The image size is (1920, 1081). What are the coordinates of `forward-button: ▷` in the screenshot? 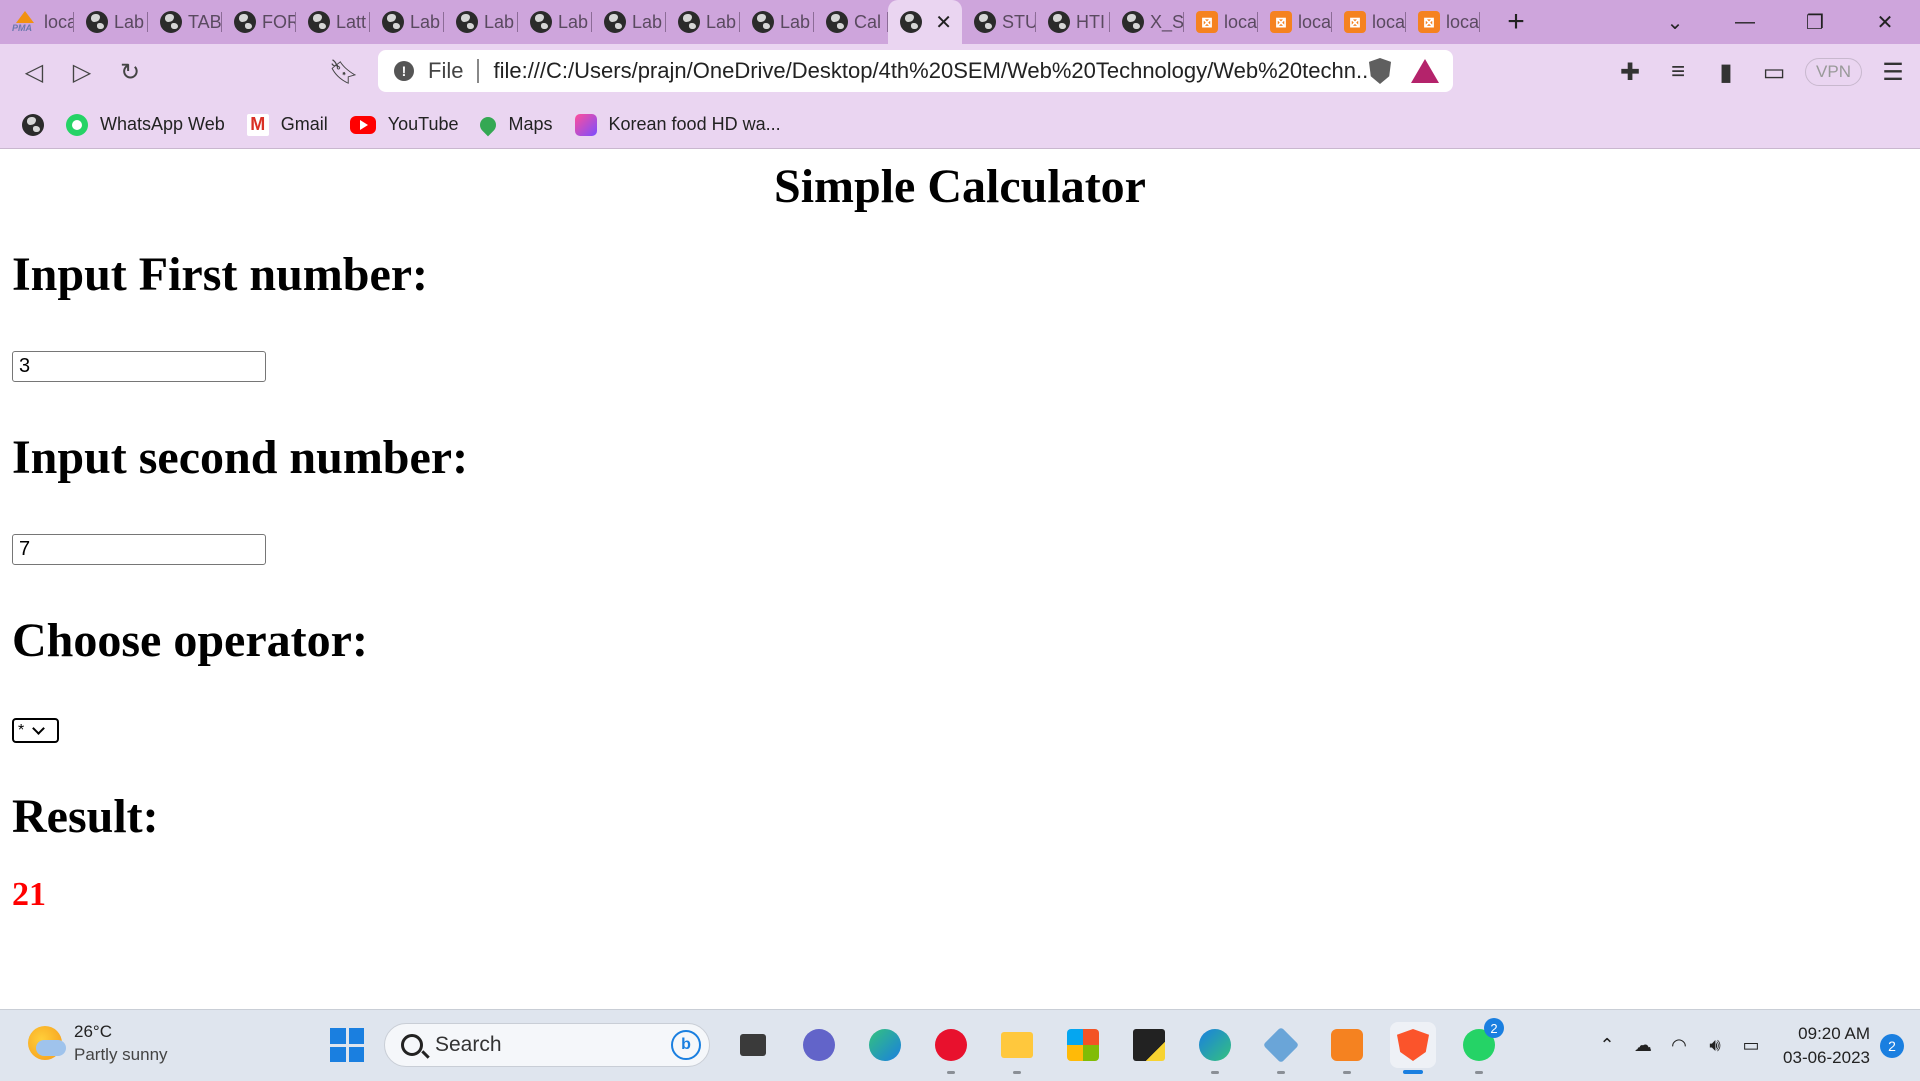 It's located at (82, 73).